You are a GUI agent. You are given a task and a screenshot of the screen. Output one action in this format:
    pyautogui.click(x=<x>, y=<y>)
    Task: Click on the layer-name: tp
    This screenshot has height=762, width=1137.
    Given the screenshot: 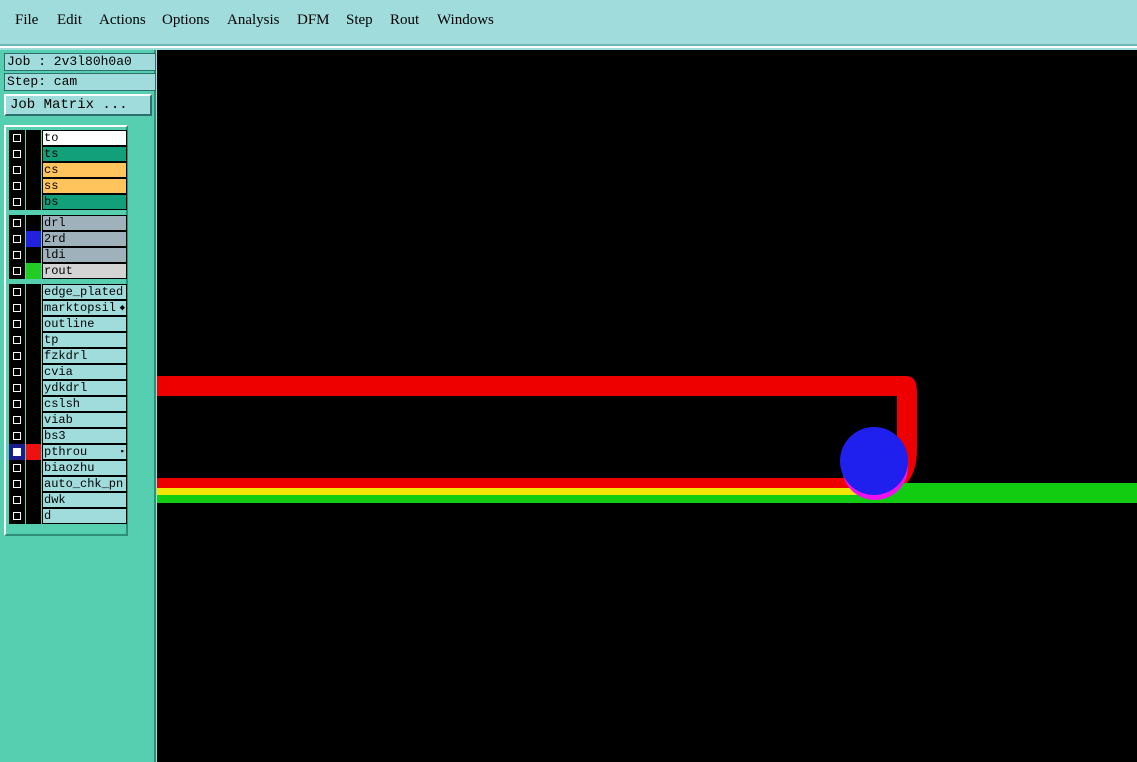 What is the action you would take?
    pyautogui.click(x=84, y=340)
    